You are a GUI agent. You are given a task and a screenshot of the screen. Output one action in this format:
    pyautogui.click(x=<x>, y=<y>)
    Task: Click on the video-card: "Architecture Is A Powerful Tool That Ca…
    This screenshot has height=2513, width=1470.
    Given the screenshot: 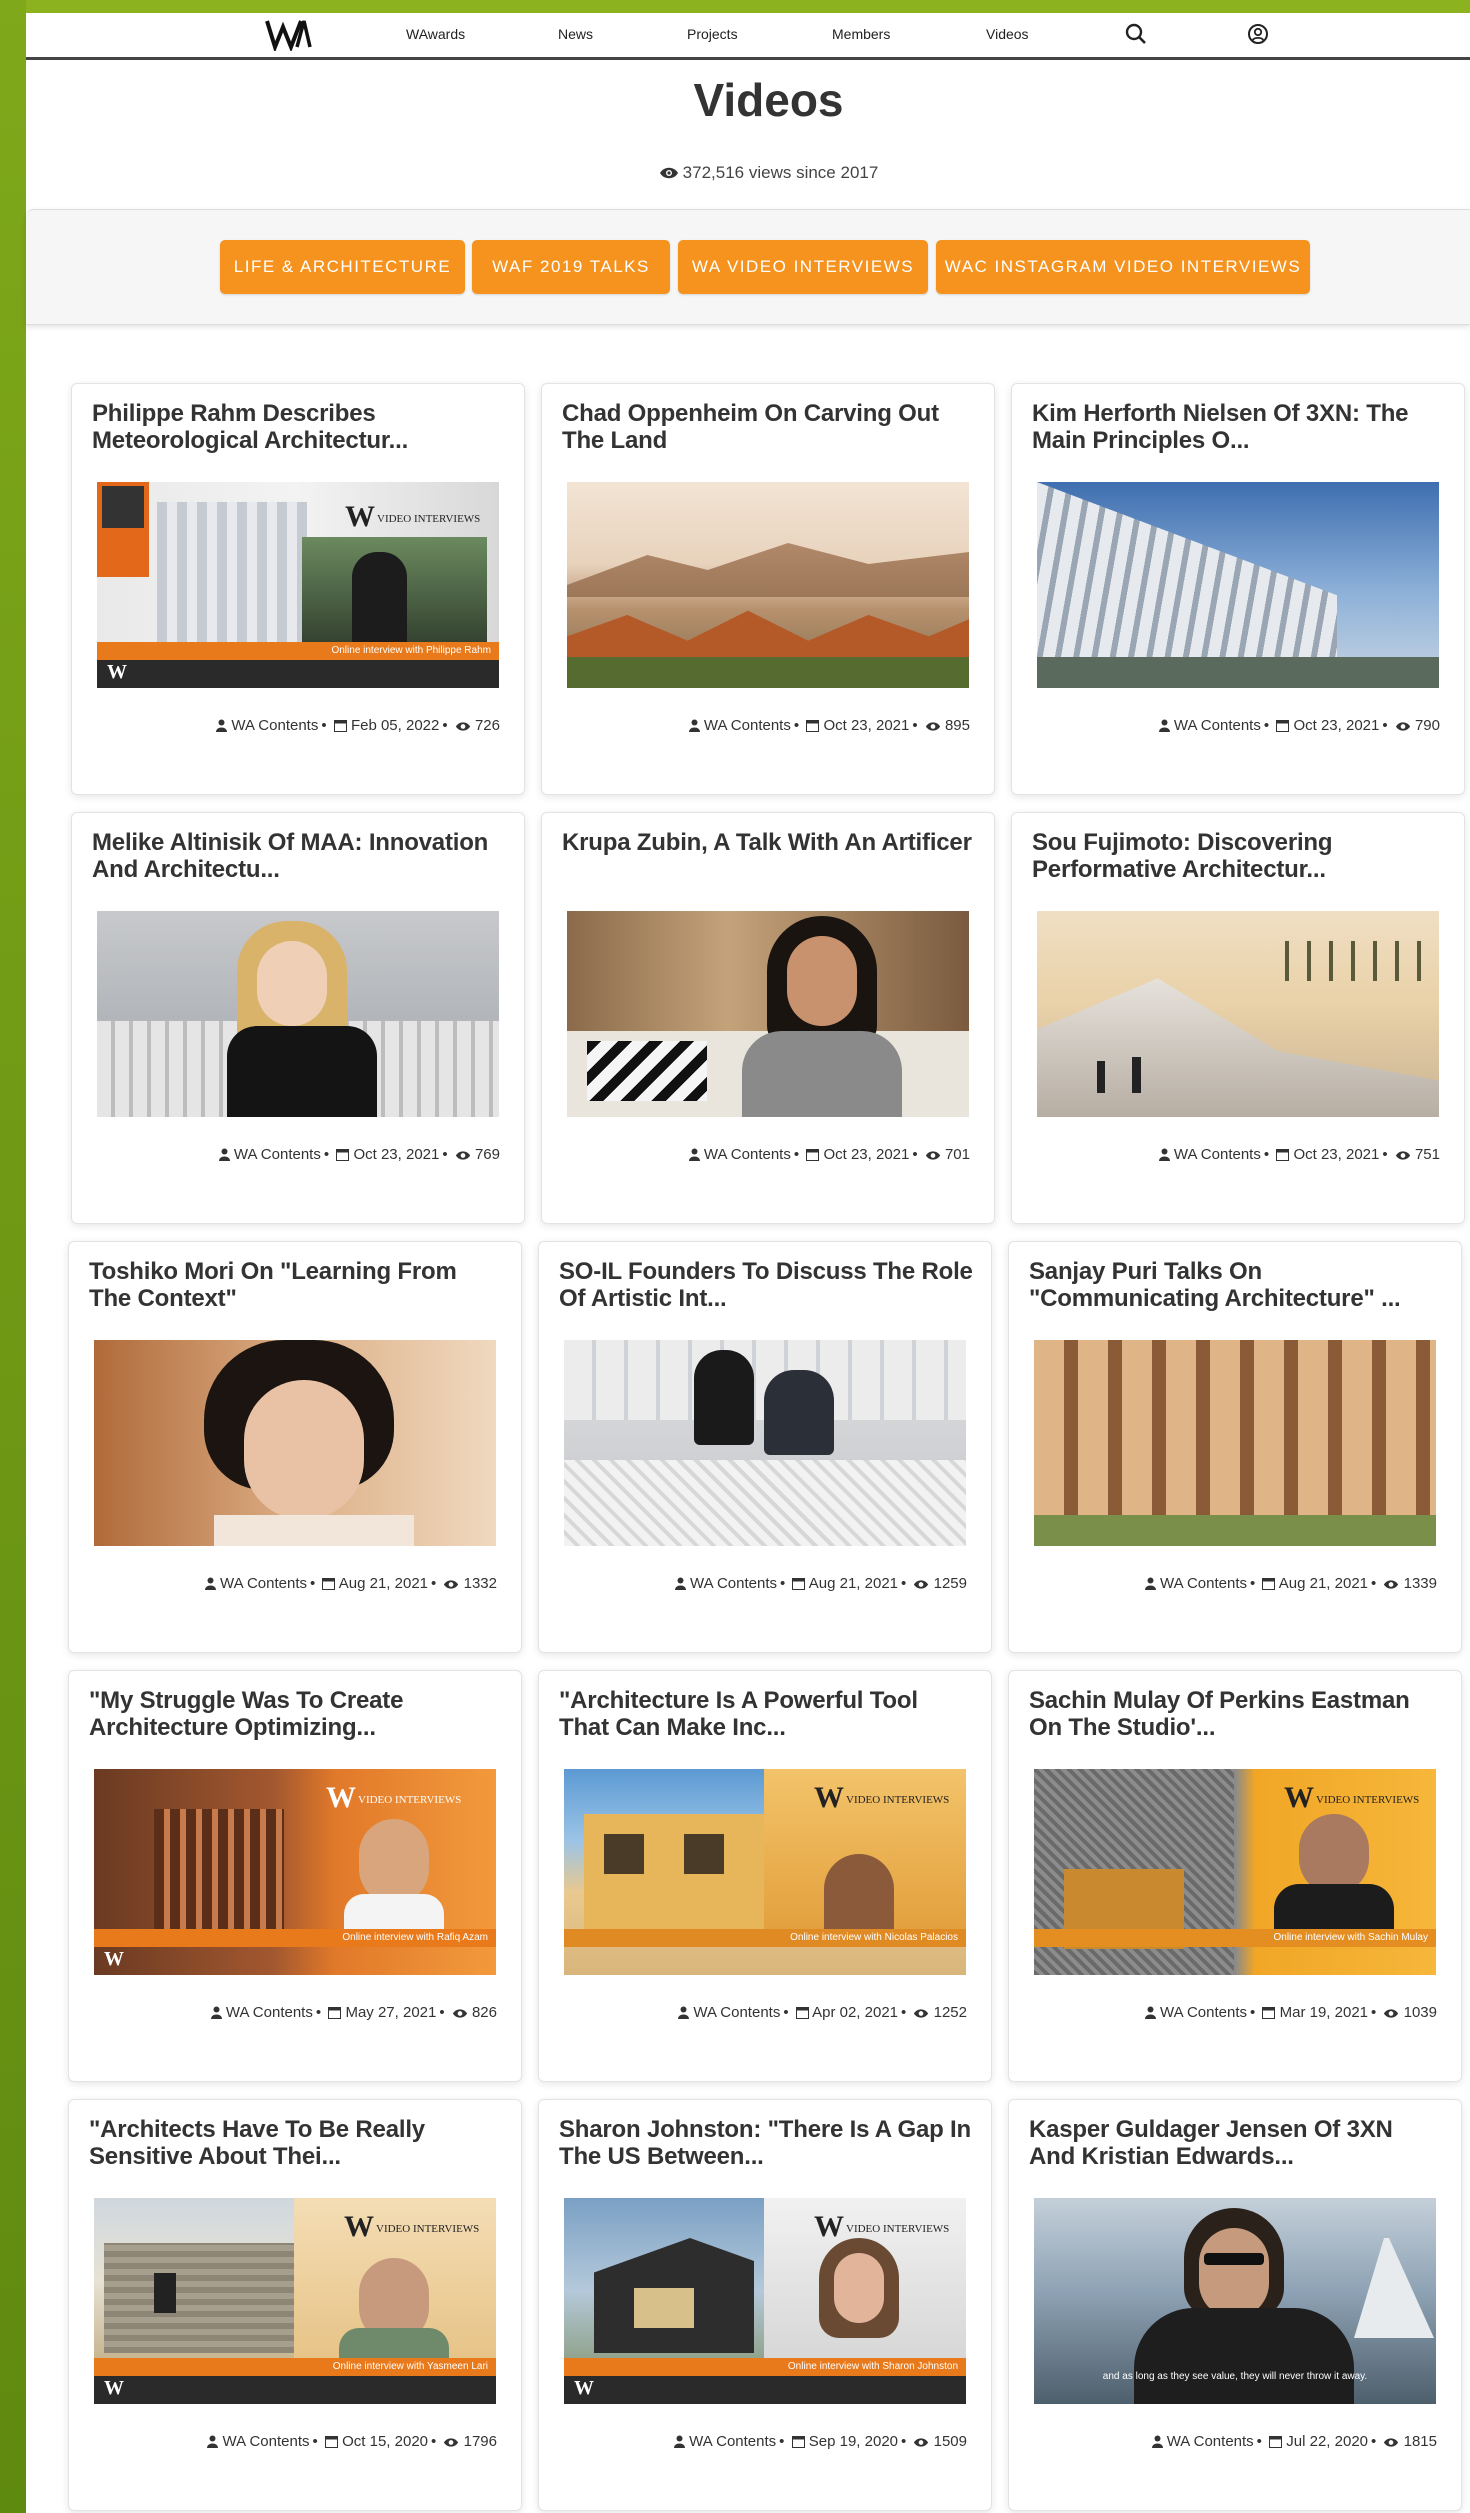 What is the action you would take?
    pyautogui.click(x=765, y=1876)
    